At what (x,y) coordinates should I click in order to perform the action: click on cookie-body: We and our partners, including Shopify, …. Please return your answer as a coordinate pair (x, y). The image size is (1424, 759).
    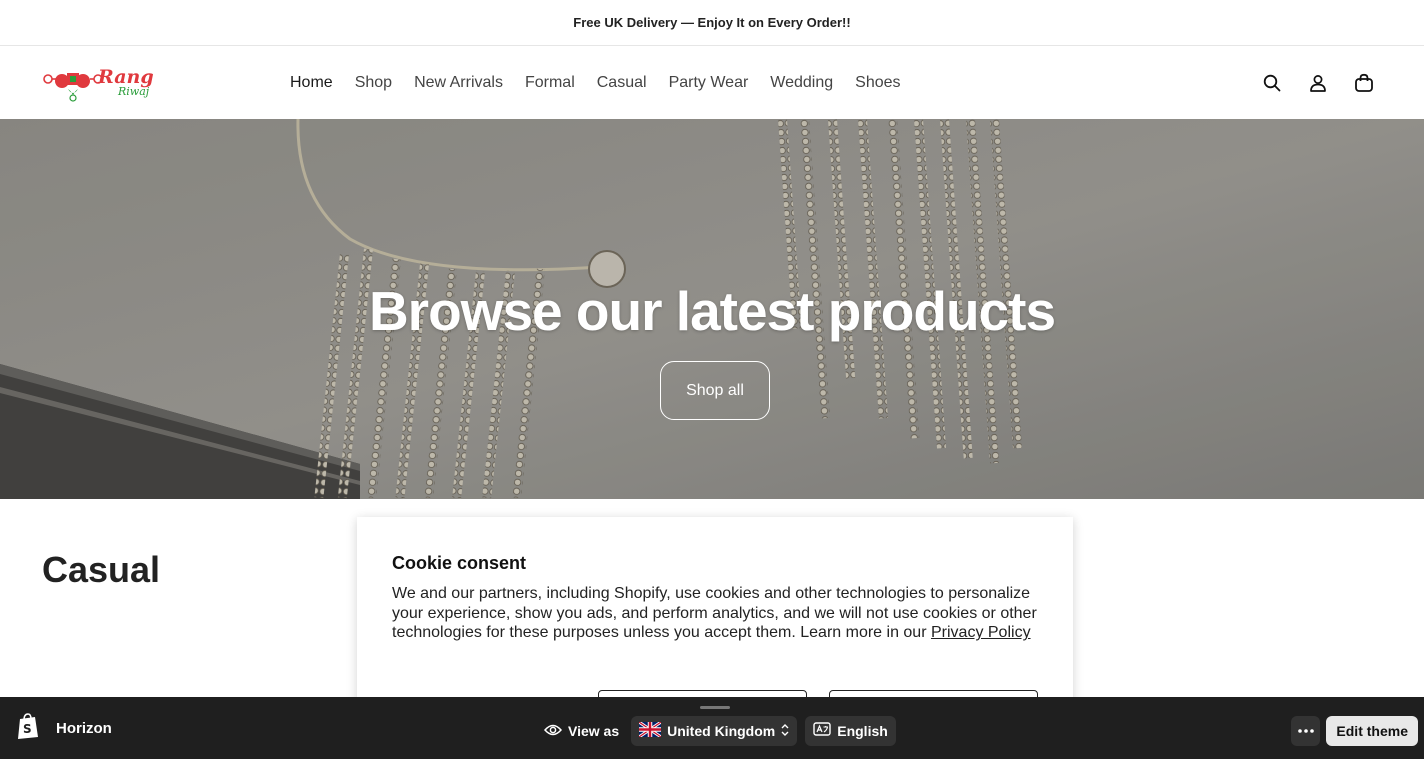
    Looking at the image, I should click on (714, 613).